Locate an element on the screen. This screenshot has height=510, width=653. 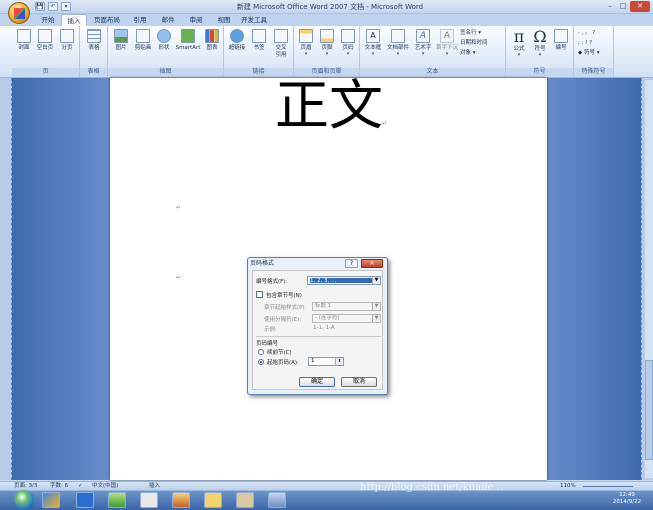
system-clock: 12:49 2014/9/22 is located at coordinates (627, 499).